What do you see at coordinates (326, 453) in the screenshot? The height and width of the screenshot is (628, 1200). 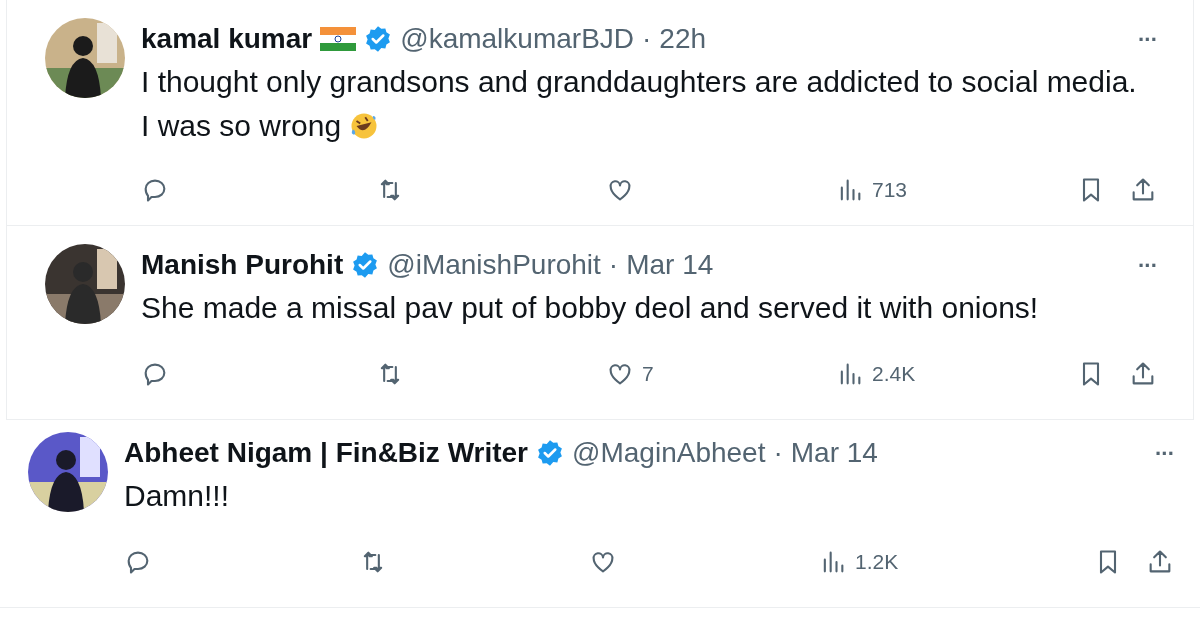 I see `author-name: Abheet Nigam | Fin&Biz Writer` at bounding box center [326, 453].